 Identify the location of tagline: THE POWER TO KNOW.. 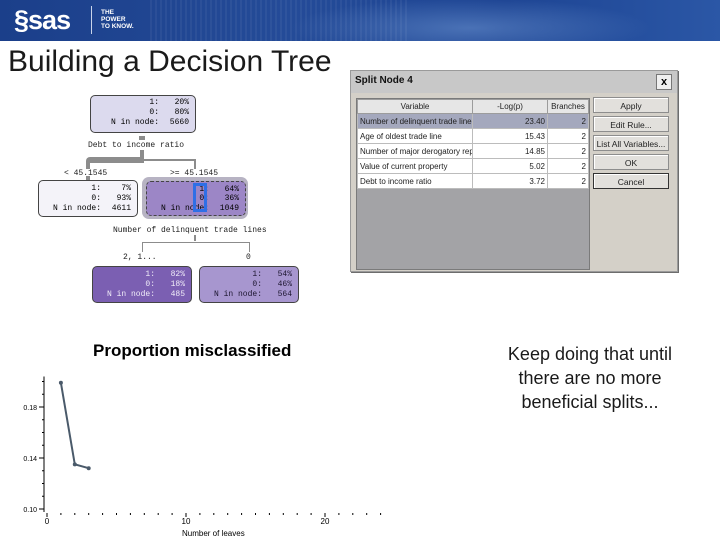
(117, 19).